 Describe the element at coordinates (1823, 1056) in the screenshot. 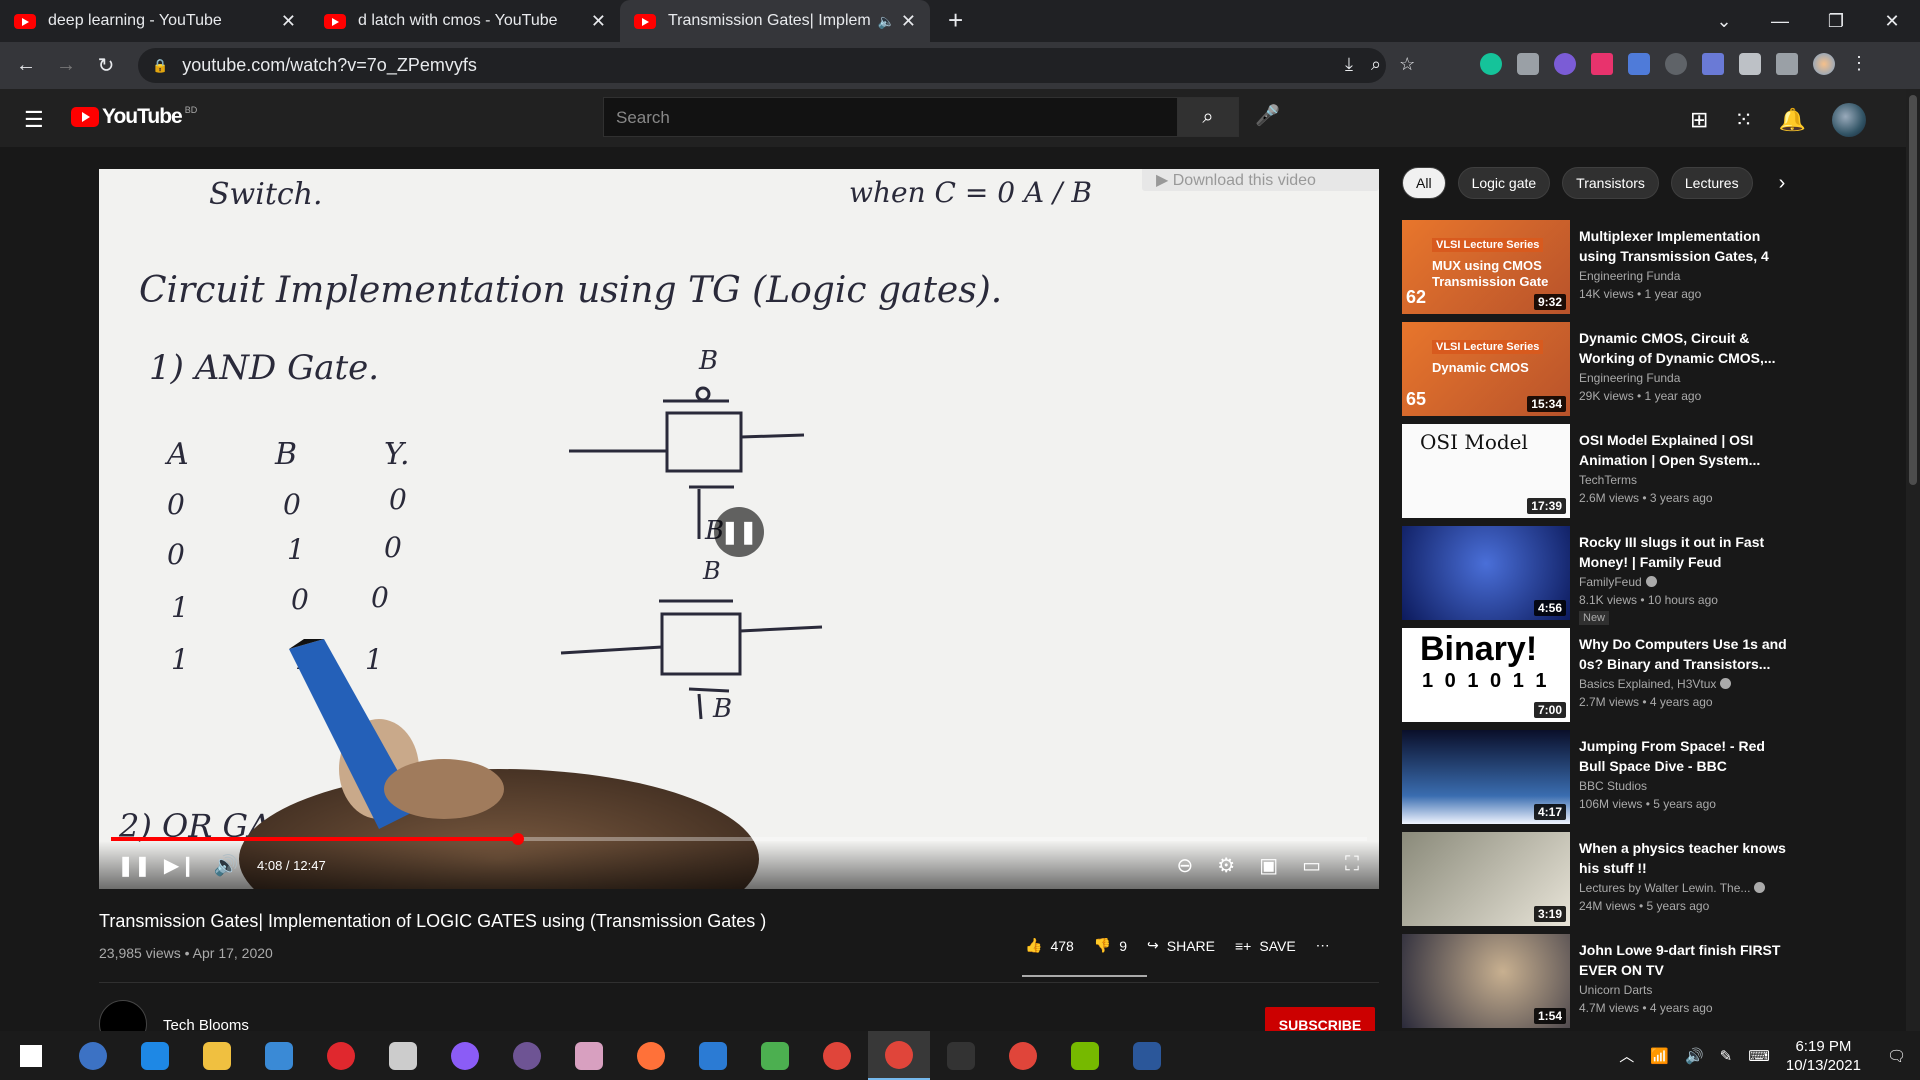

I see `clock: 6:19 PM 10/13/2021` at that location.